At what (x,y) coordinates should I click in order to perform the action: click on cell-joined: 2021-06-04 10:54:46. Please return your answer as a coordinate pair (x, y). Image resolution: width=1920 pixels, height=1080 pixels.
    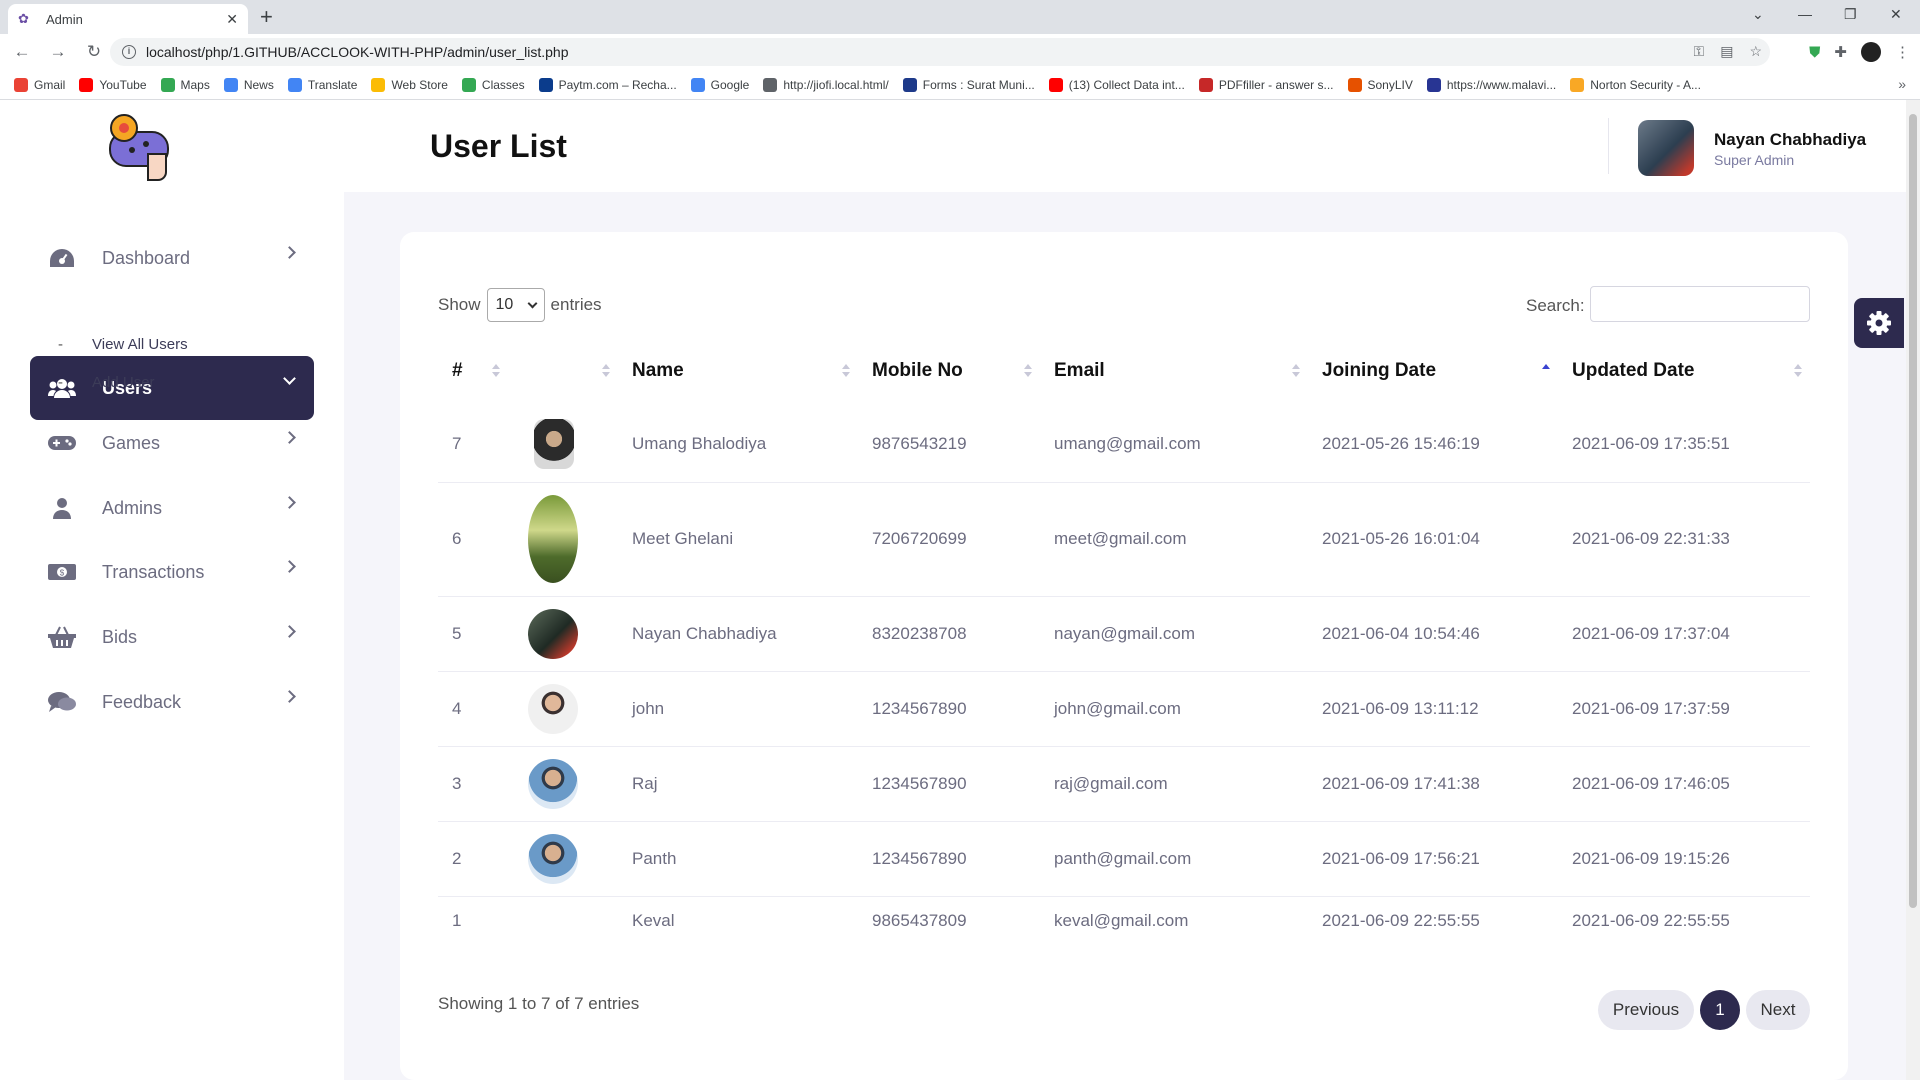
    Looking at the image, I should click on (1433, 634).